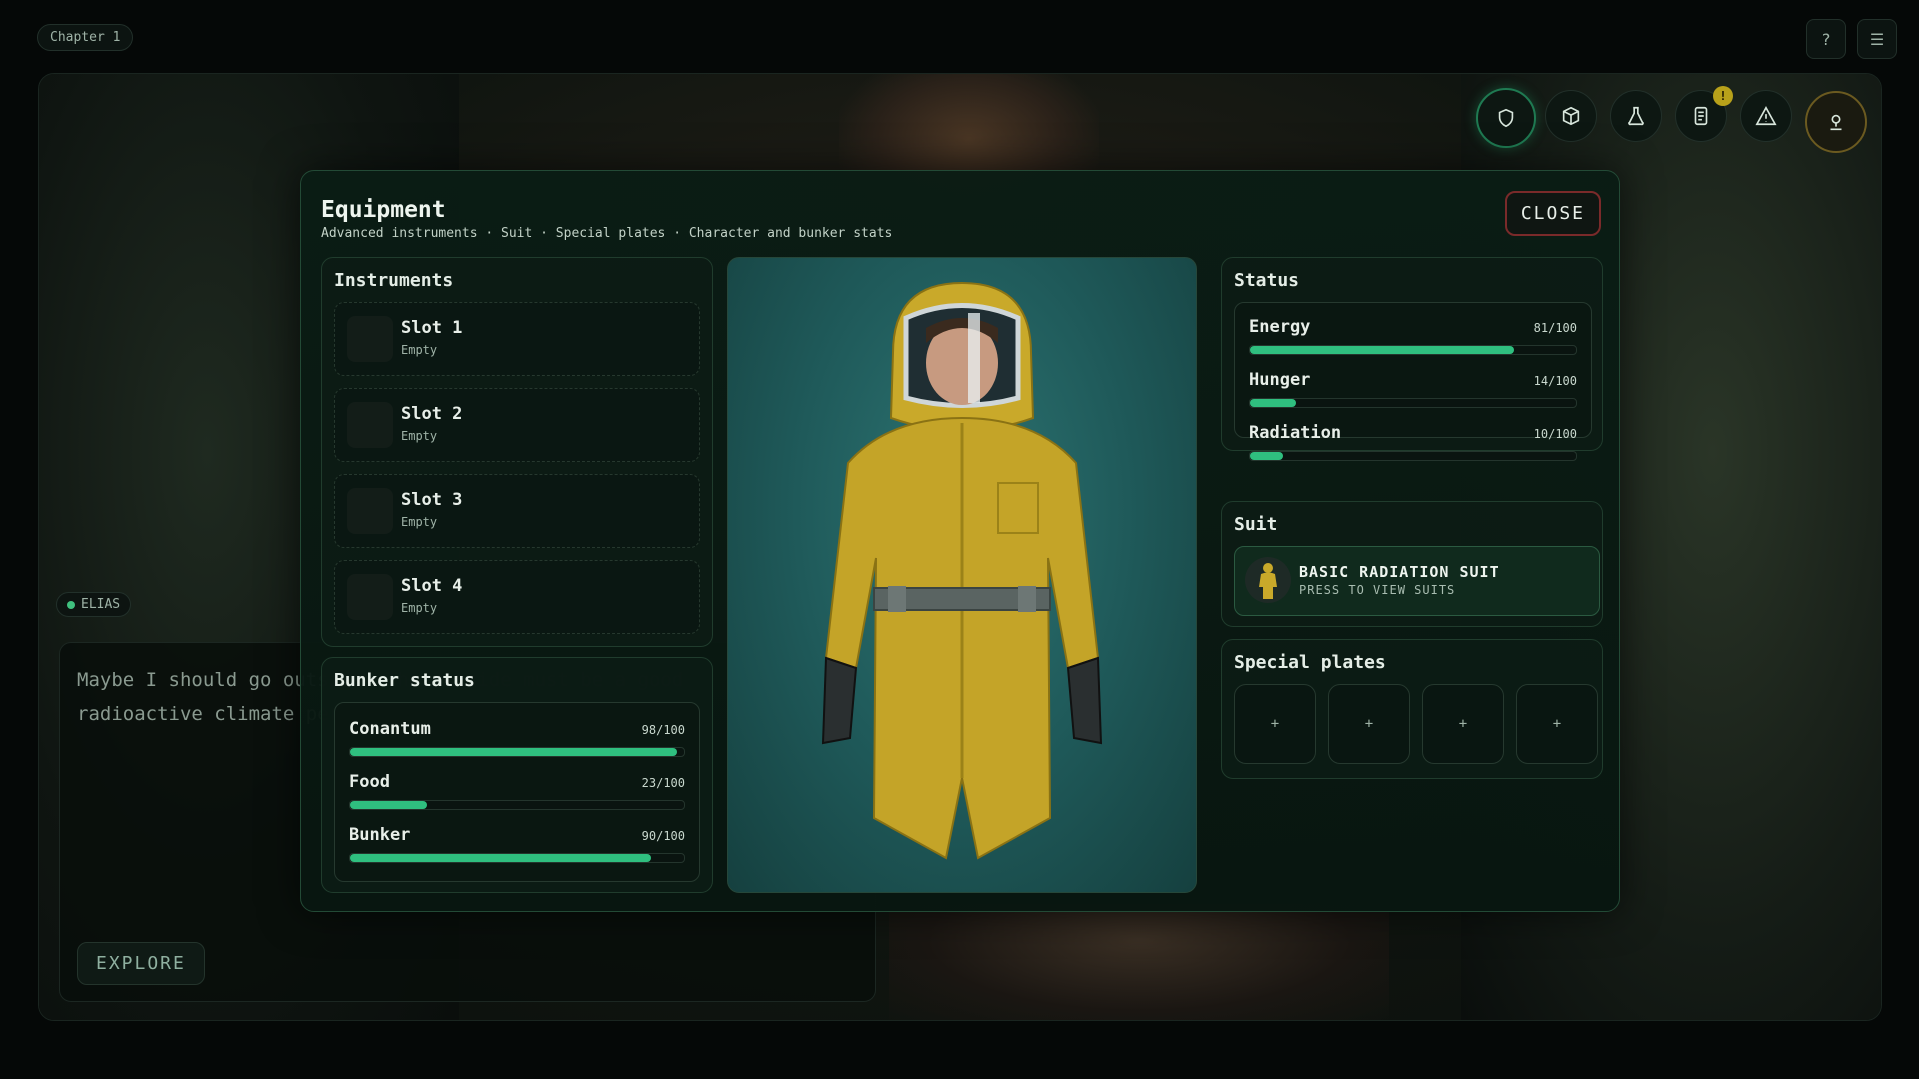  I want to click on suit-hint: PRESS TO VIEW SUITS, so click(1377, 590).